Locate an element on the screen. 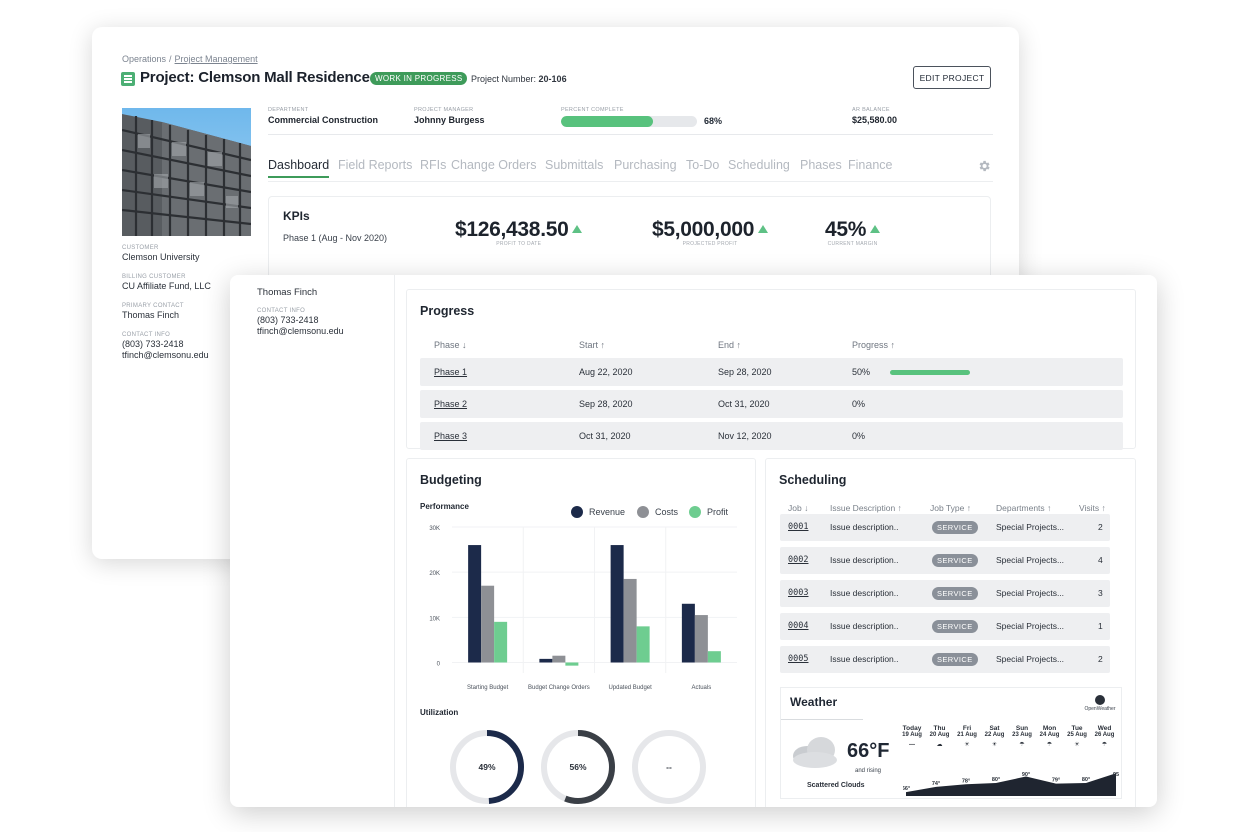 This screenshot has height=832, width=1249. percent-complete-value: 68% is located at coordinates (713, 121).